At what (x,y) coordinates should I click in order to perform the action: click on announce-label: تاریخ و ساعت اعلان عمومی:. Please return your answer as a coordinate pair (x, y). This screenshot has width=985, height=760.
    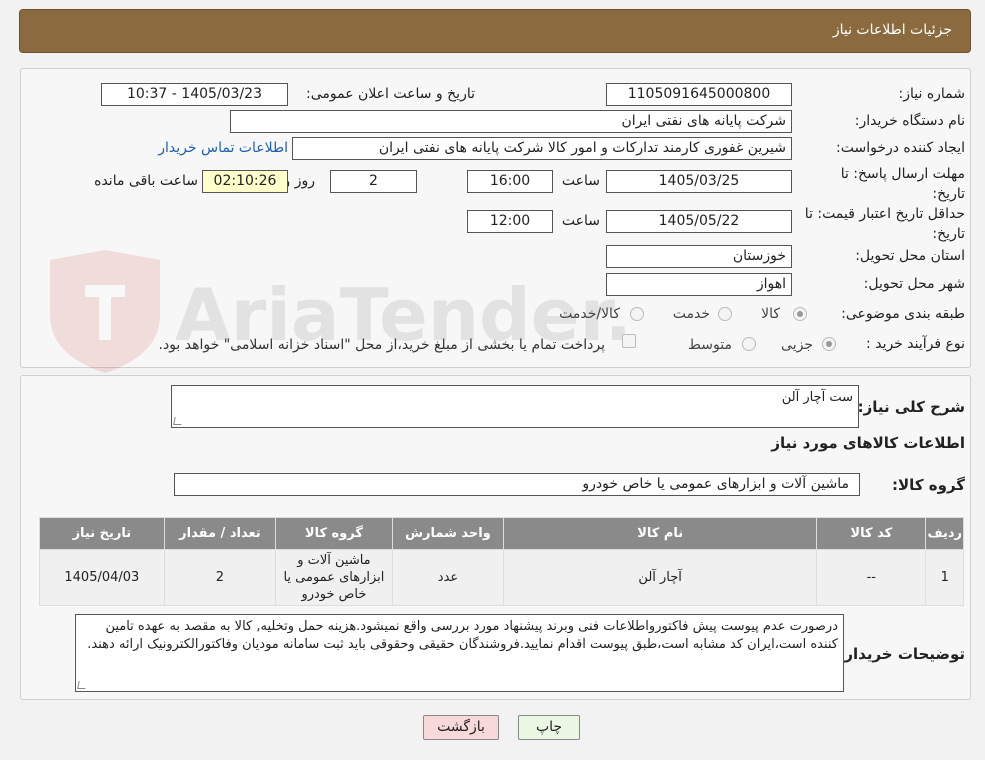
    Looking at the image, I should click on (390, 94).